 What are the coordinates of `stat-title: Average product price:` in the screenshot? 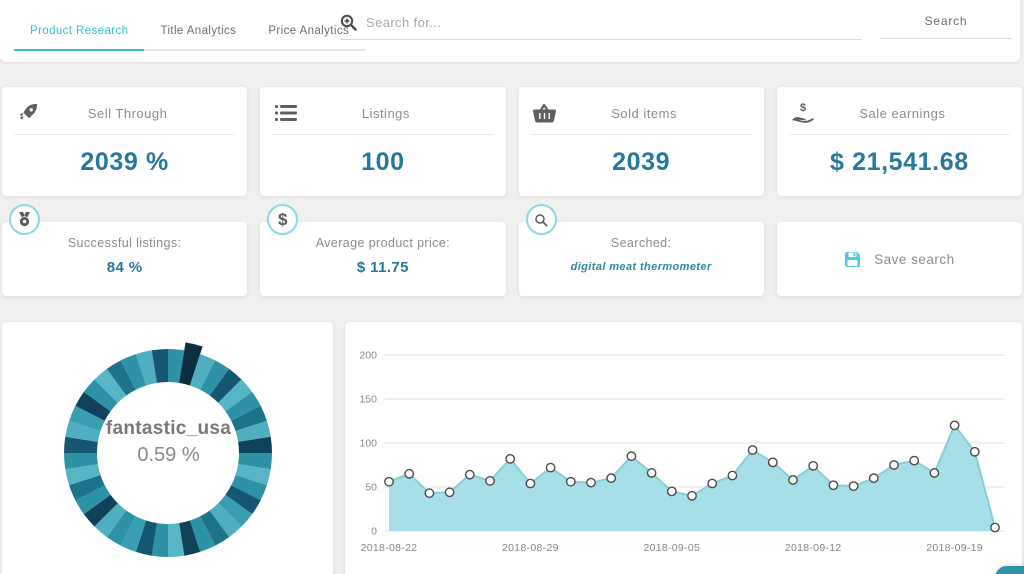 It's located at (383, 243).